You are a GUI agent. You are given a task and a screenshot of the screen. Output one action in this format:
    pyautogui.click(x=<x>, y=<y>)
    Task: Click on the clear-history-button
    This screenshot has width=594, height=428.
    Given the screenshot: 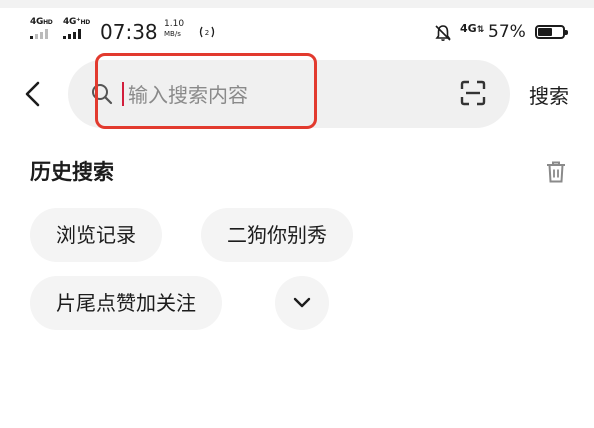 What is the action you would take?
    pyautogui.click(x=556, y=174)
    